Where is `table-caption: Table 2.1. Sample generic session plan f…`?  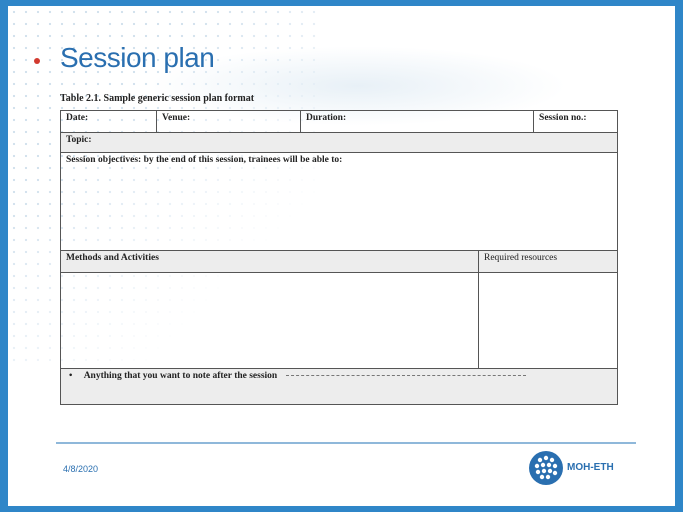
table-caption: Table 2.1. Sample generic session plan f… is located at coordinates (157, 98).